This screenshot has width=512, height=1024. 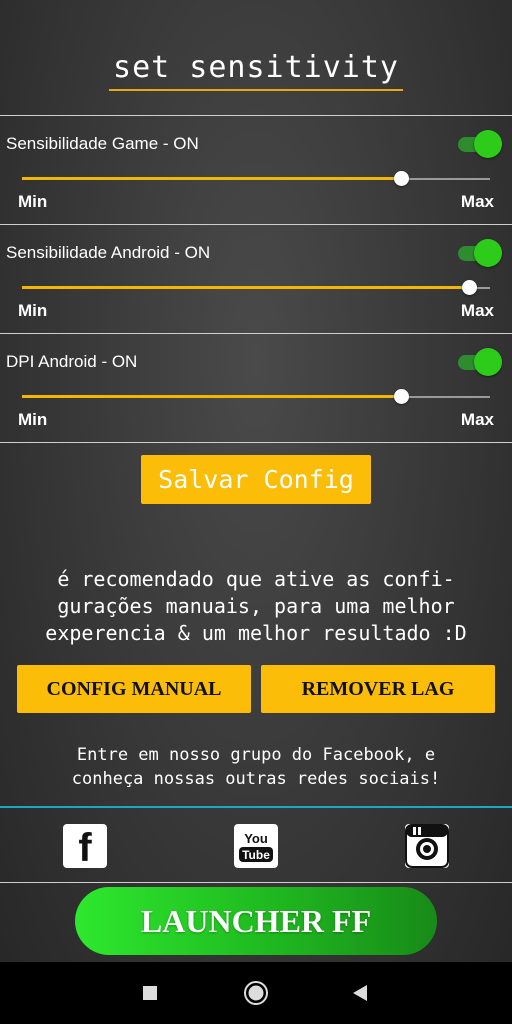 I want to click on instagram-glyph, so click(x=427, y=846).